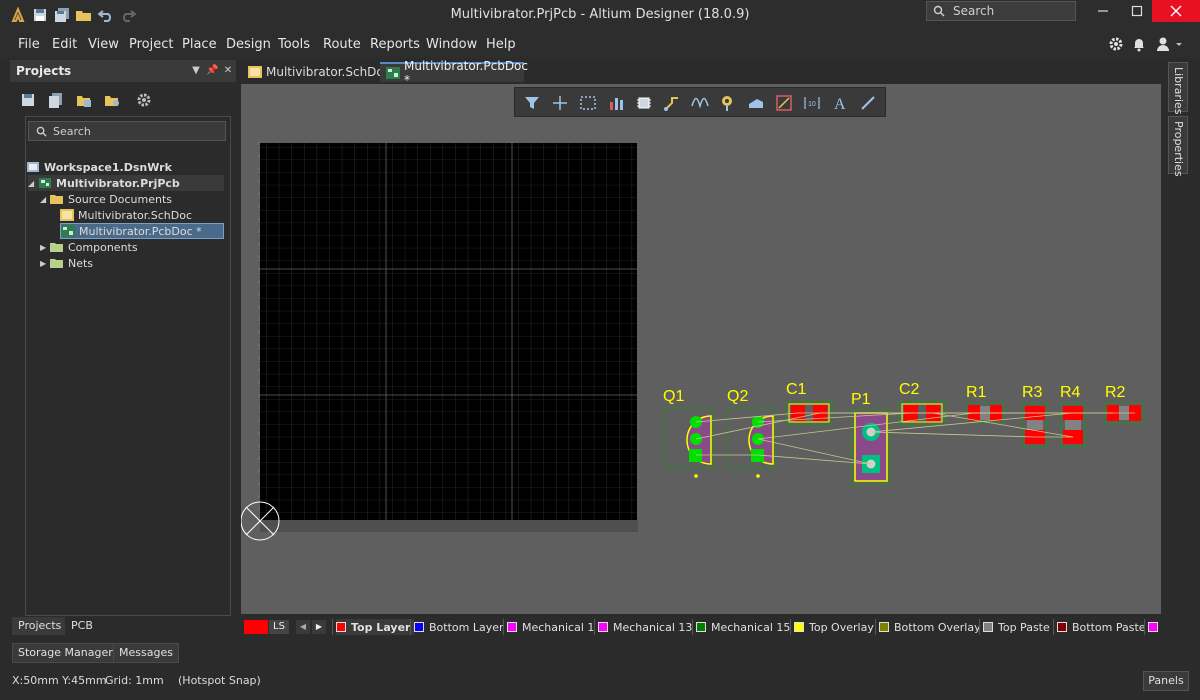 Image resolution: width=1200 pixels, height=700 pixels. I want to click on open-project-icon, so click(113, 101).